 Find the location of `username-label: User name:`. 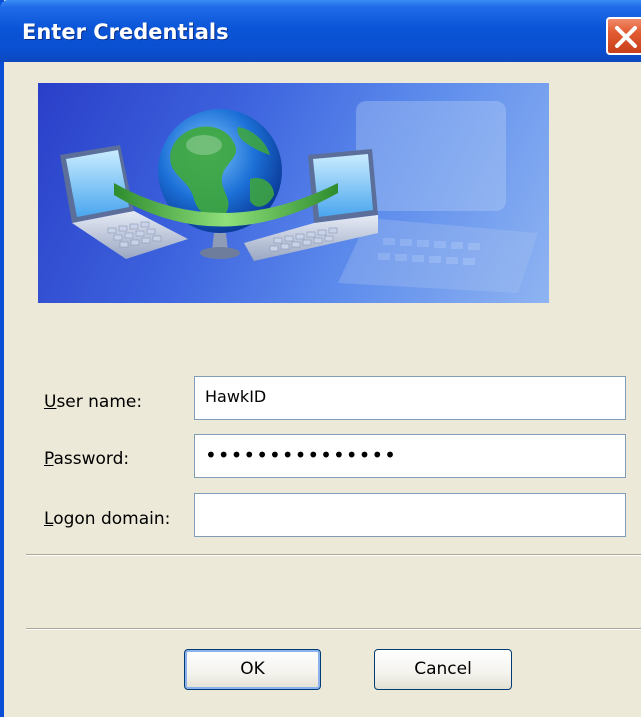

username-label: User name: is located at coordinates (93, 402).